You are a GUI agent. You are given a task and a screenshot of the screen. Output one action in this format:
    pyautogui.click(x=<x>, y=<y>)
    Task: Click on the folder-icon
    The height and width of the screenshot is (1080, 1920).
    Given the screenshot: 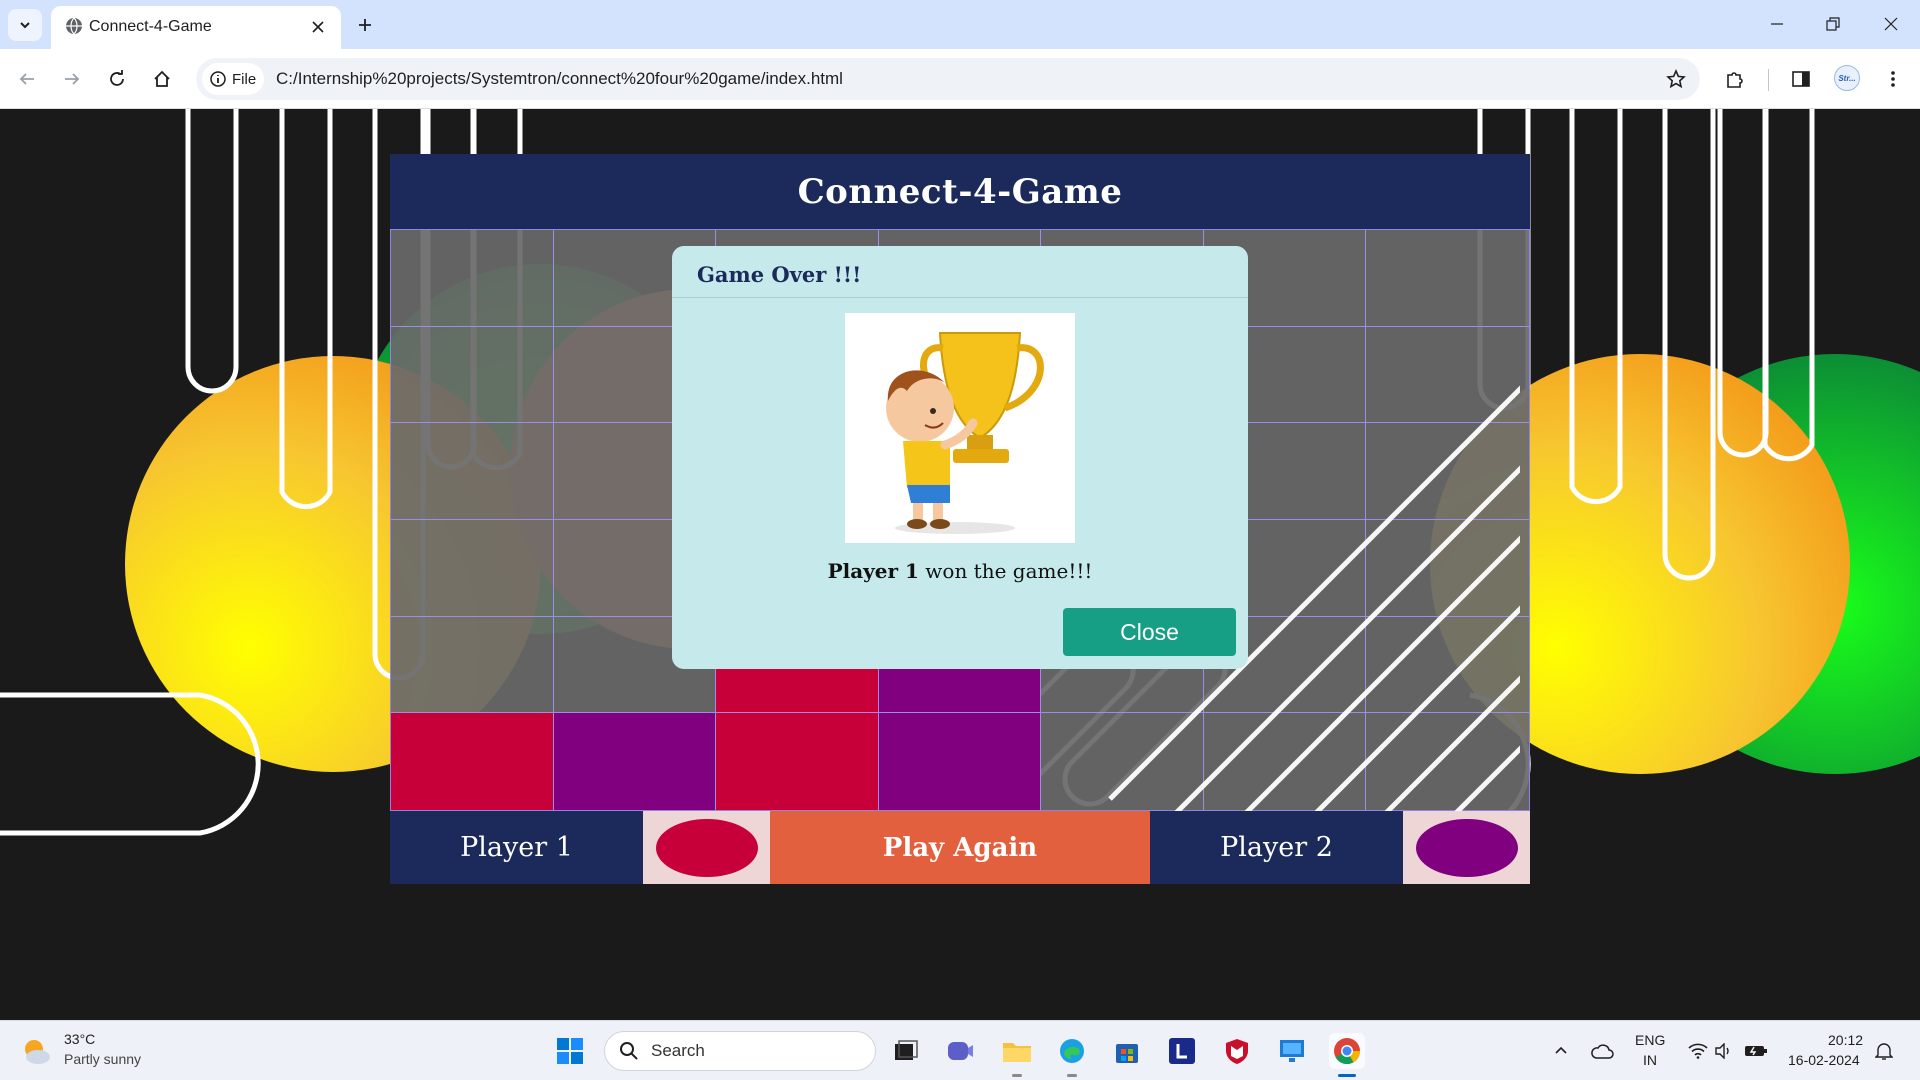 What is the action you would take?
    pyautogui.click(x=1017, y=1052)
    